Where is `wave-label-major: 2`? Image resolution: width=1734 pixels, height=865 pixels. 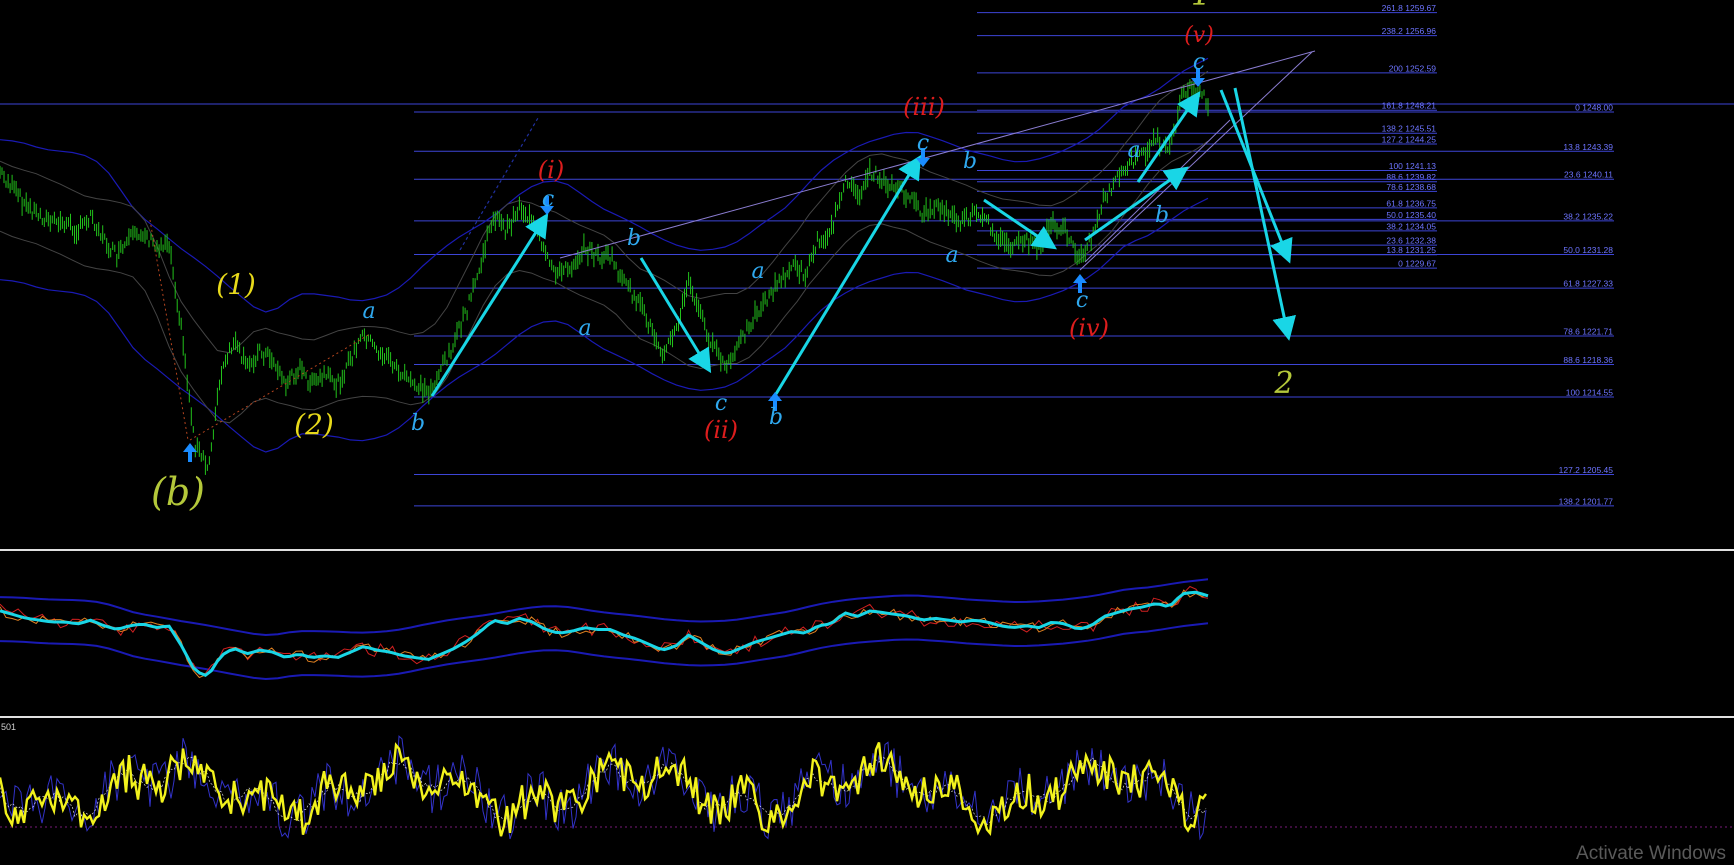
wave-label-major: 2 is located at coordinates (1283, 383).